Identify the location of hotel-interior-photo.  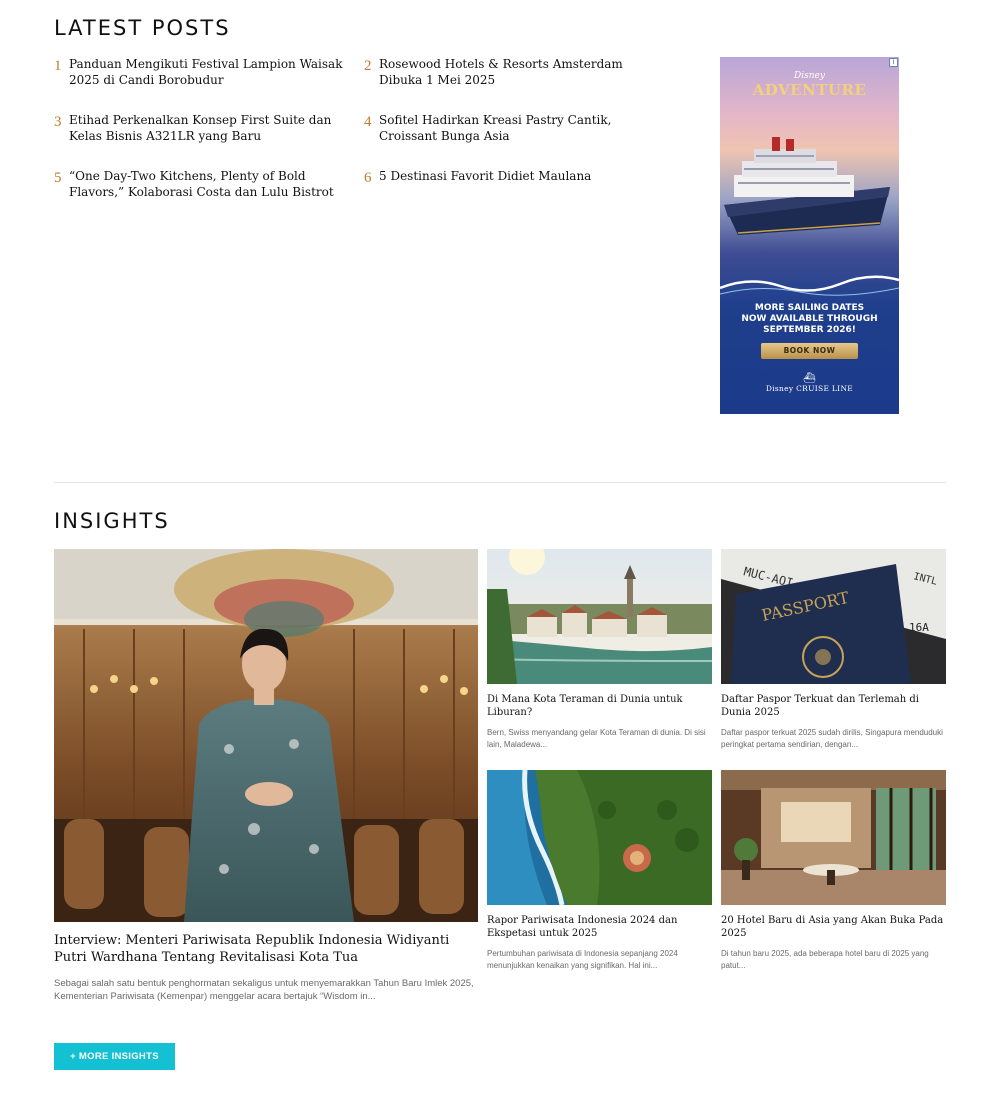
(833, 837).